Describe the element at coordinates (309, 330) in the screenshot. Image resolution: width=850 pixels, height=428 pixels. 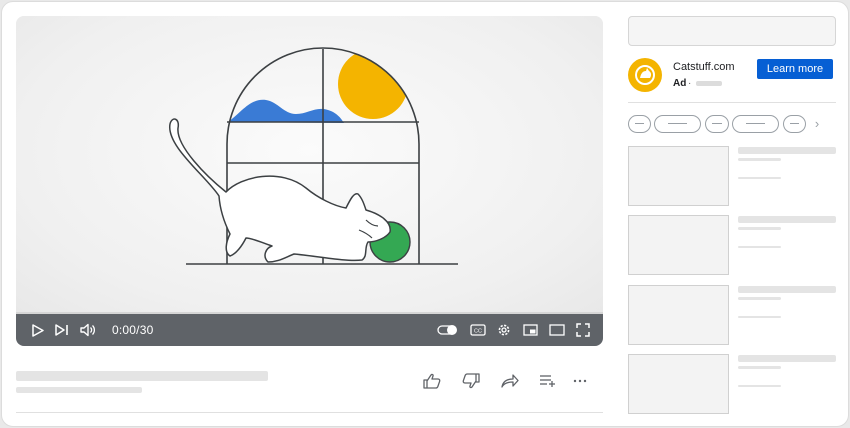
I see `player-controls: 0:00/30 CC` at that location.